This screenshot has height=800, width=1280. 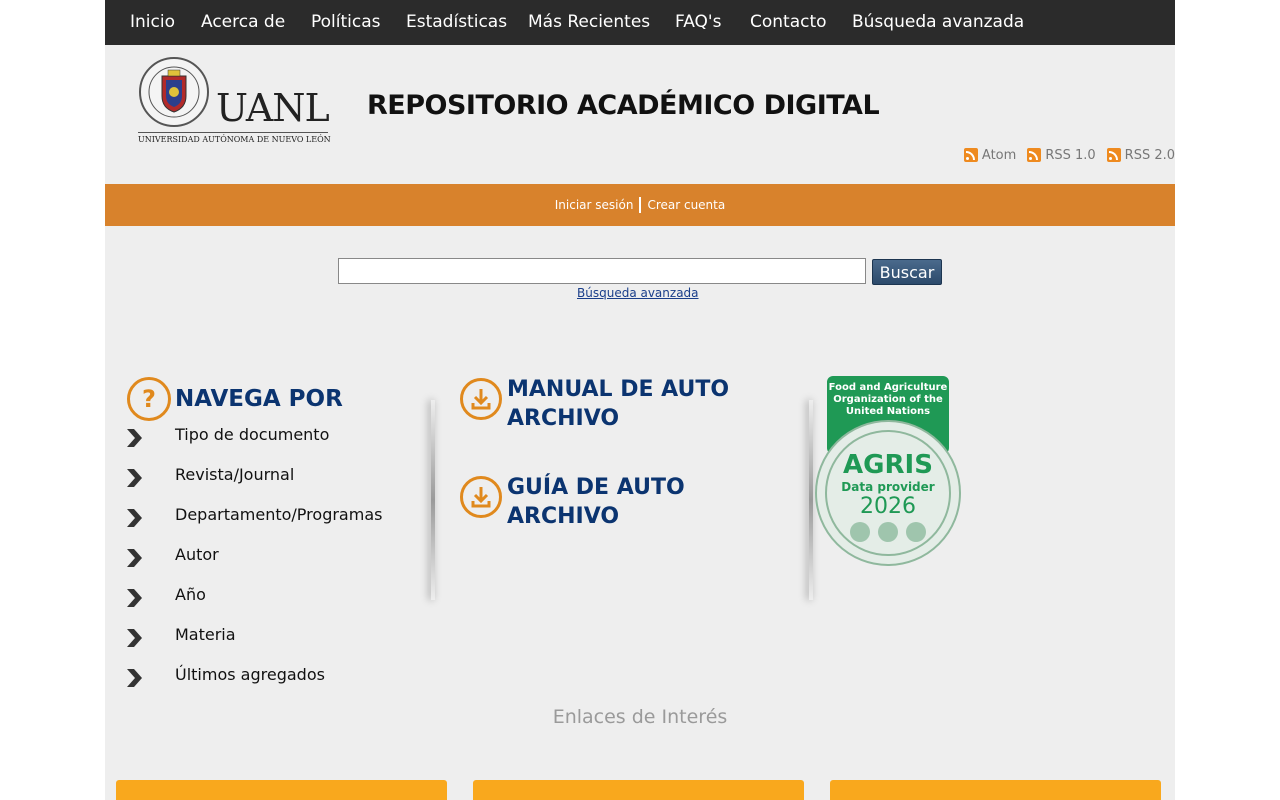 What do you see at coordinates (456, 22) in the screenshot?
I see `nav-estadisticas: Estadísticas` at bounding box center [456, 22].